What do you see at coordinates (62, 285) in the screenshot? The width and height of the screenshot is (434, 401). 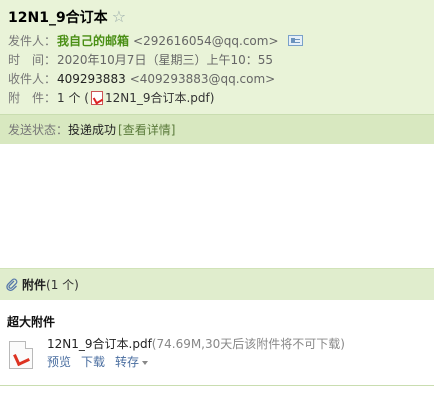 I see `attachments-count: (1 个)` at bounding box center [62, 285].